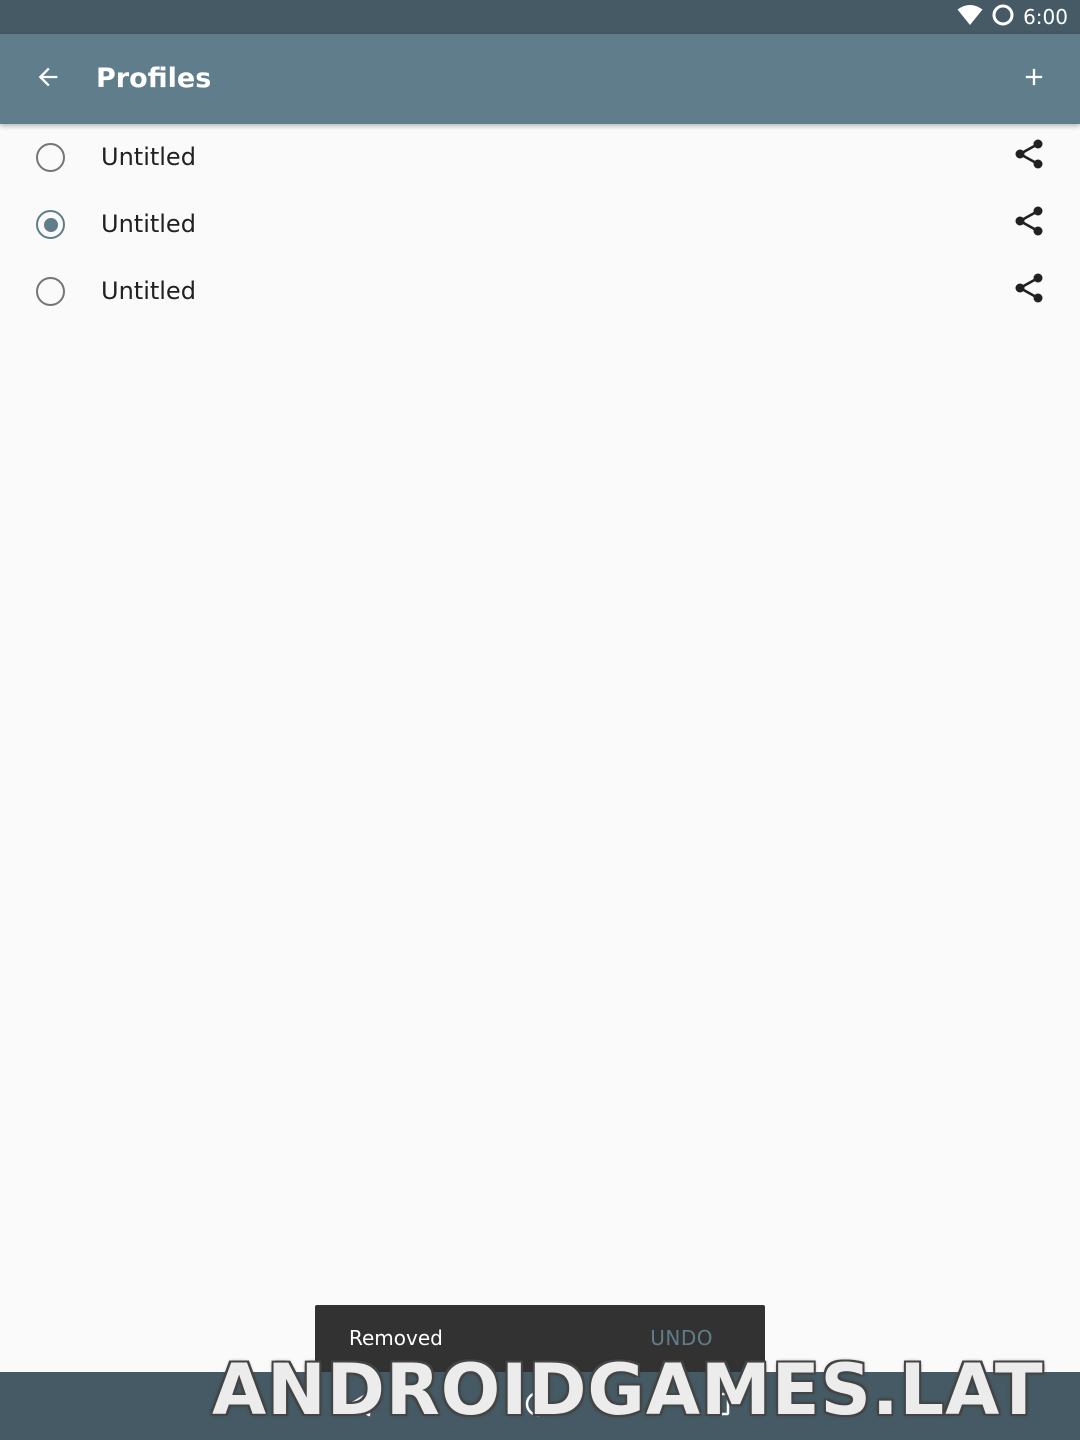 The width and height of the screenshot is (1080, 1440). What do you see at coordinates (540, 17) in the screenshot?
I see `status-bar: 6:00` at bounding box center [540, 17].